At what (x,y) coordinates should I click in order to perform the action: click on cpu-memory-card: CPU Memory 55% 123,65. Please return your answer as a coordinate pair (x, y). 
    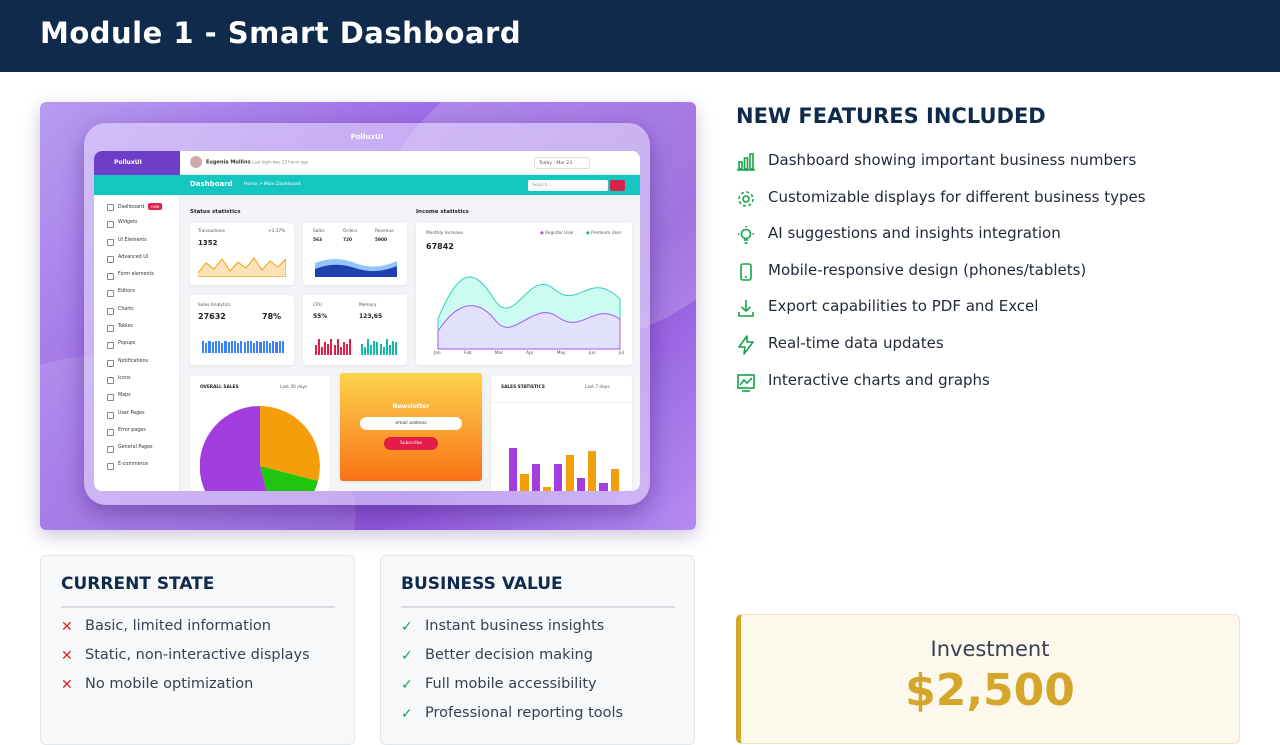
    Looking at the image, I should click on (355, 330).